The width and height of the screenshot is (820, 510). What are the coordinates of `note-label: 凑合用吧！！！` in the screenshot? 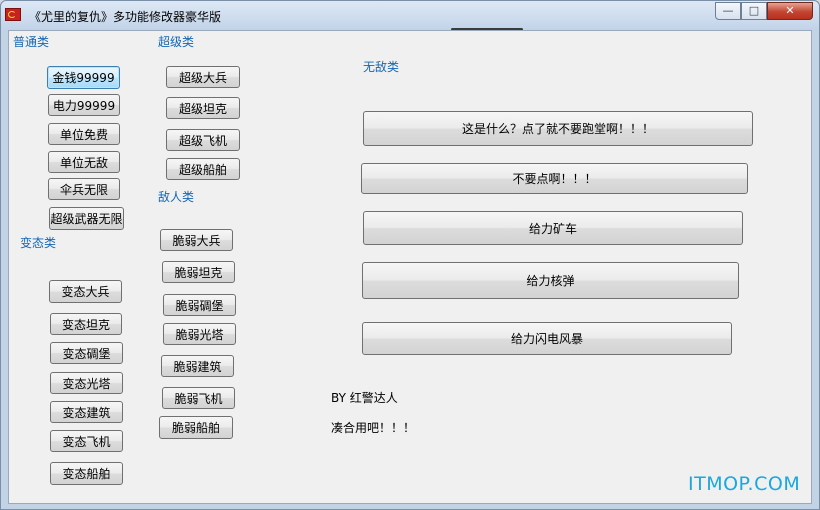 It's located at (373, 428).